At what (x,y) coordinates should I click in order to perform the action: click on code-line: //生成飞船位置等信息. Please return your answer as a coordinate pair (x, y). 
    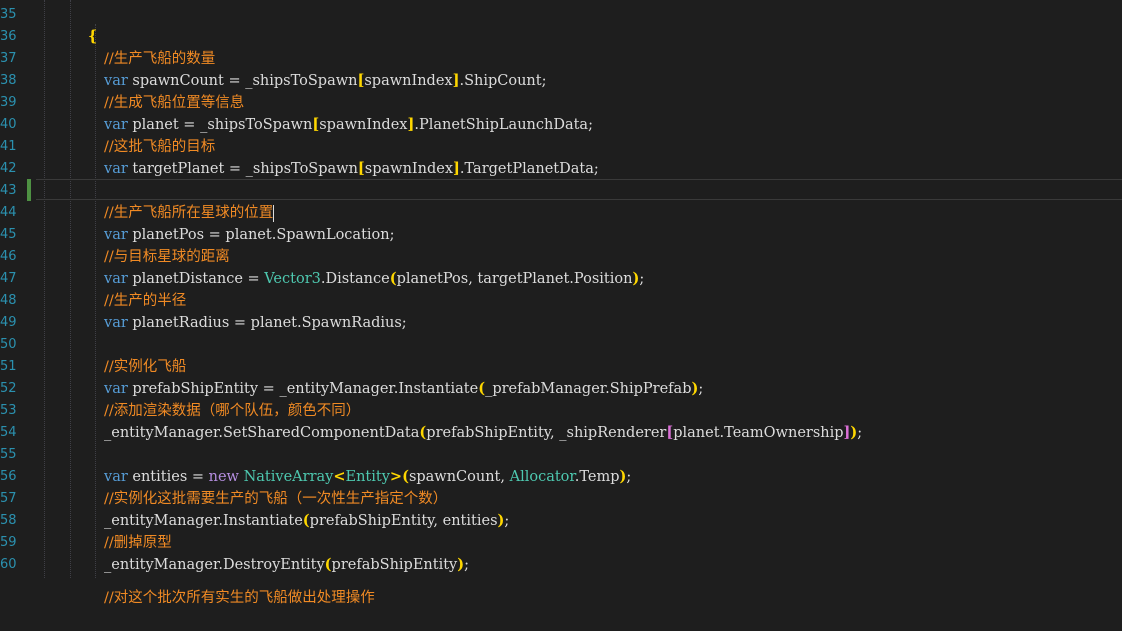
    Looking at the image, I should click on (561, 90).